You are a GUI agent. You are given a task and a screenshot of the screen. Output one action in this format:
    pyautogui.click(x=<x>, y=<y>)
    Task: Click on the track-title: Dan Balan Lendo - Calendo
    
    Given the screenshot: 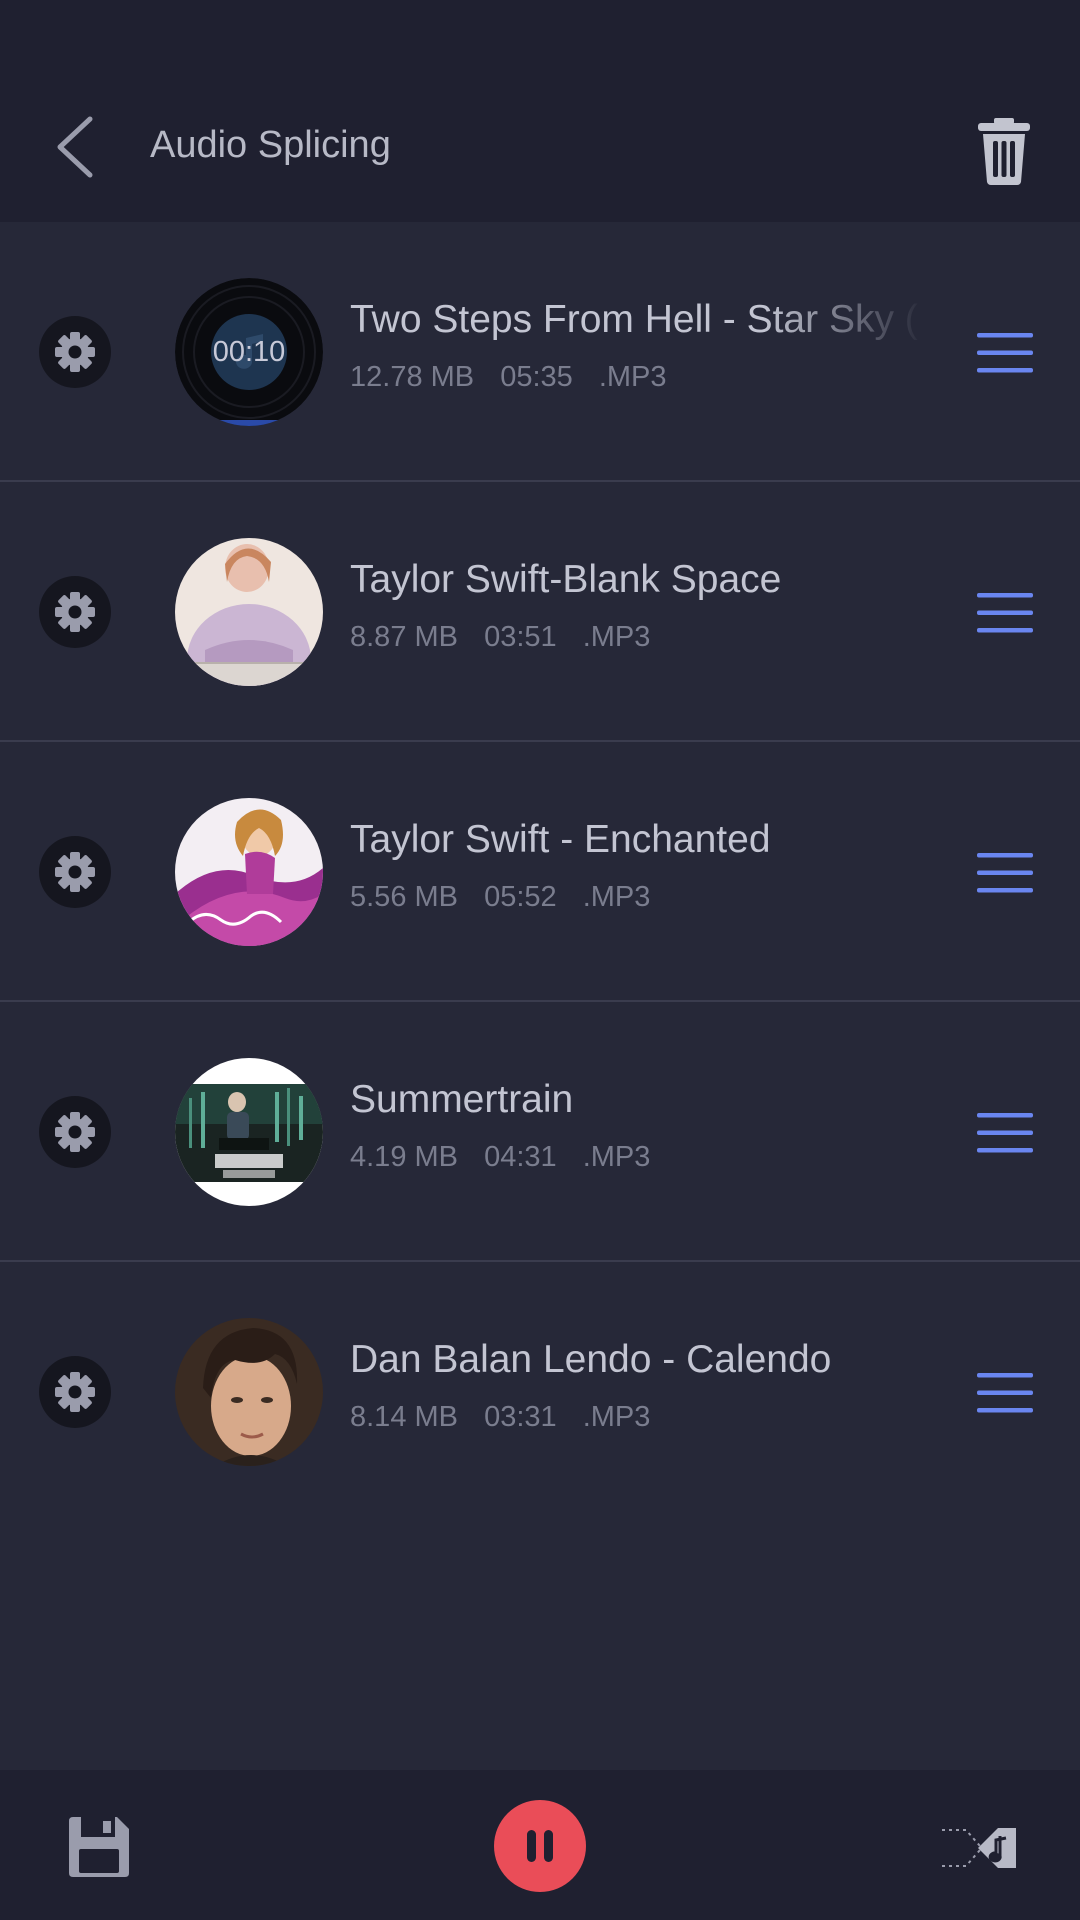 What is the action you would take?
    pyautogui.click(x=591, y=1359)
    